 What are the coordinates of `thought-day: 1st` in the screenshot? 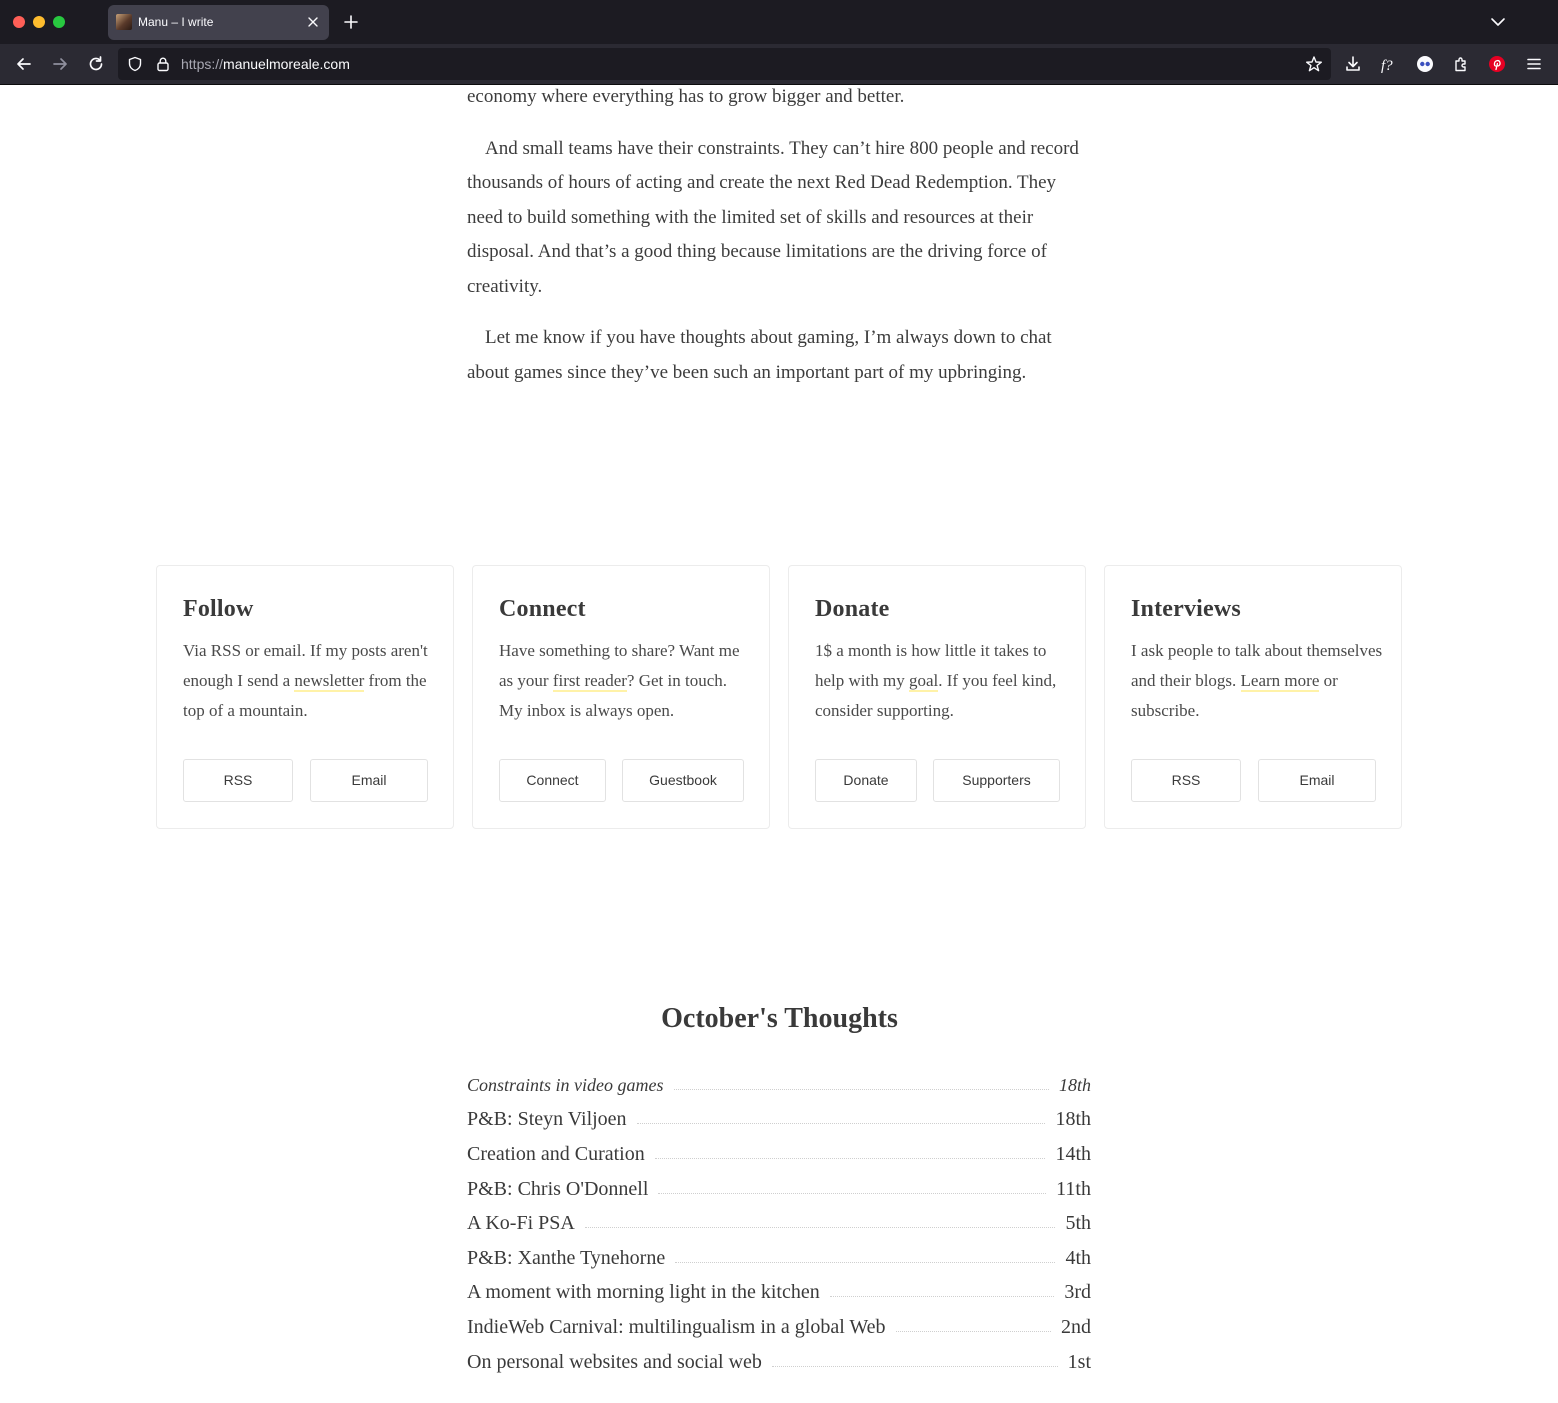 It's located at (1079, 1361).